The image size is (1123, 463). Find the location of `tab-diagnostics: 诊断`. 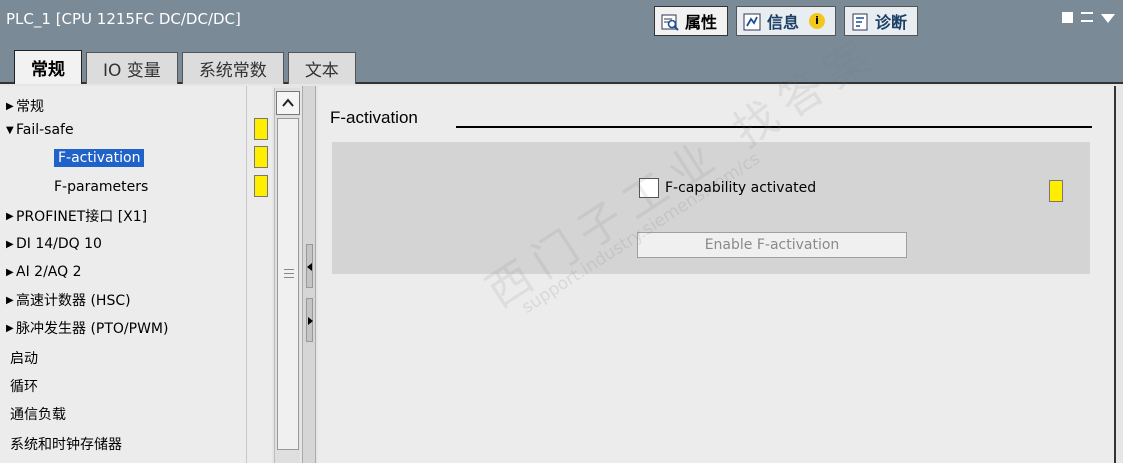

tab-diagnostics: 诊断 is located at coordinates (881, 21).